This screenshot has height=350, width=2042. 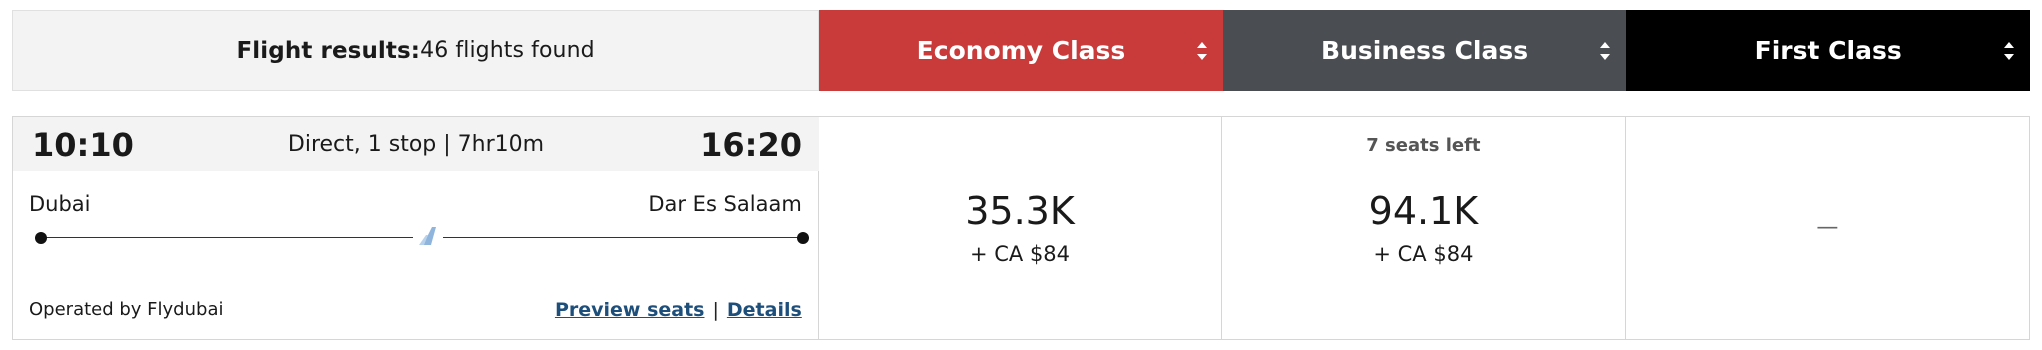 I want to click on arrival-time: 16:20, so click(x=751, y=145).